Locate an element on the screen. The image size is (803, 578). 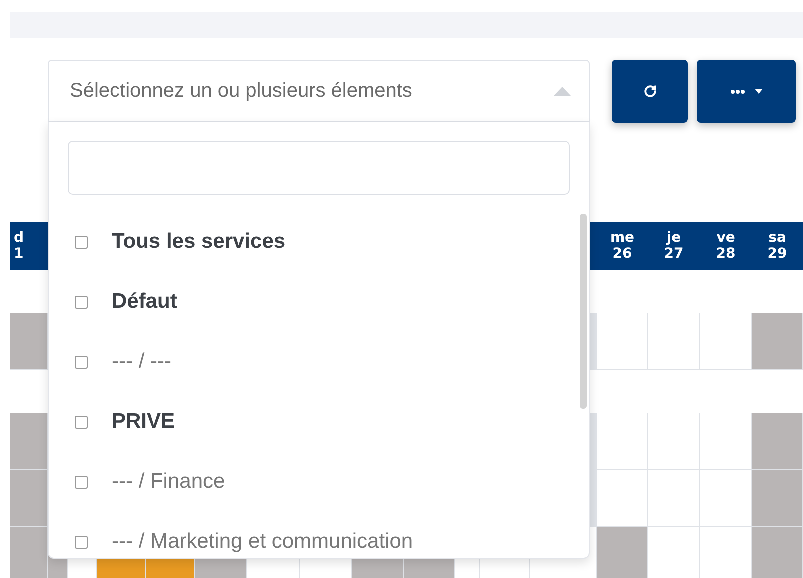
day-label: sa is located at coordinates (777, 238).